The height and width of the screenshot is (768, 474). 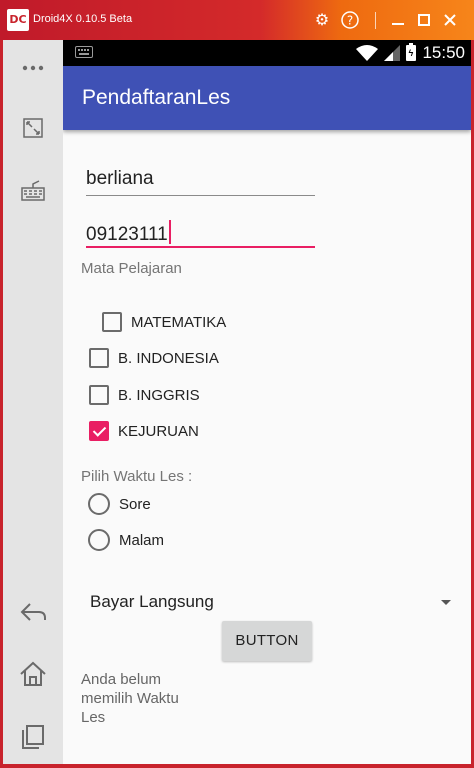 I want to click on radio-sore: Sore, so click(x=119, y=504).